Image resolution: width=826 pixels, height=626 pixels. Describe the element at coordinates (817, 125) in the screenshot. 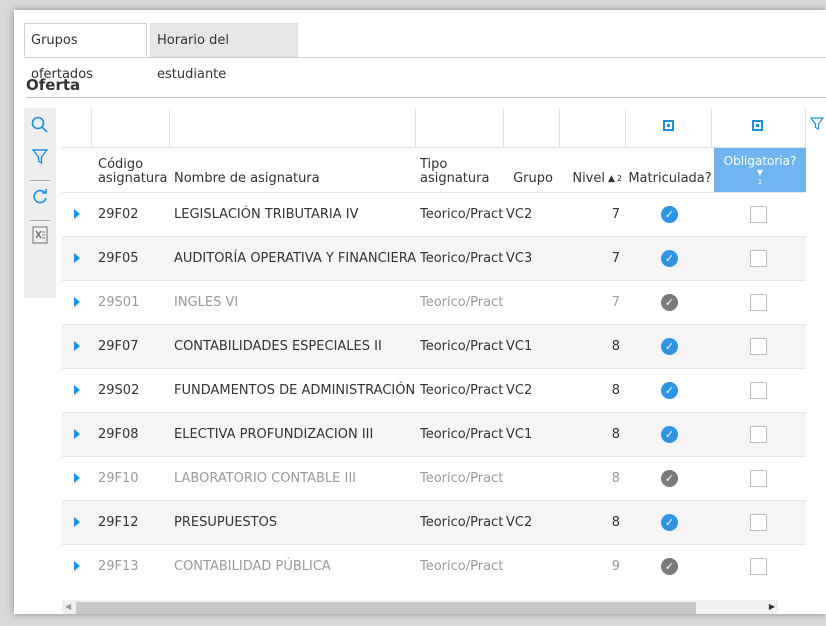

I see `column-filter-icon` at that location.